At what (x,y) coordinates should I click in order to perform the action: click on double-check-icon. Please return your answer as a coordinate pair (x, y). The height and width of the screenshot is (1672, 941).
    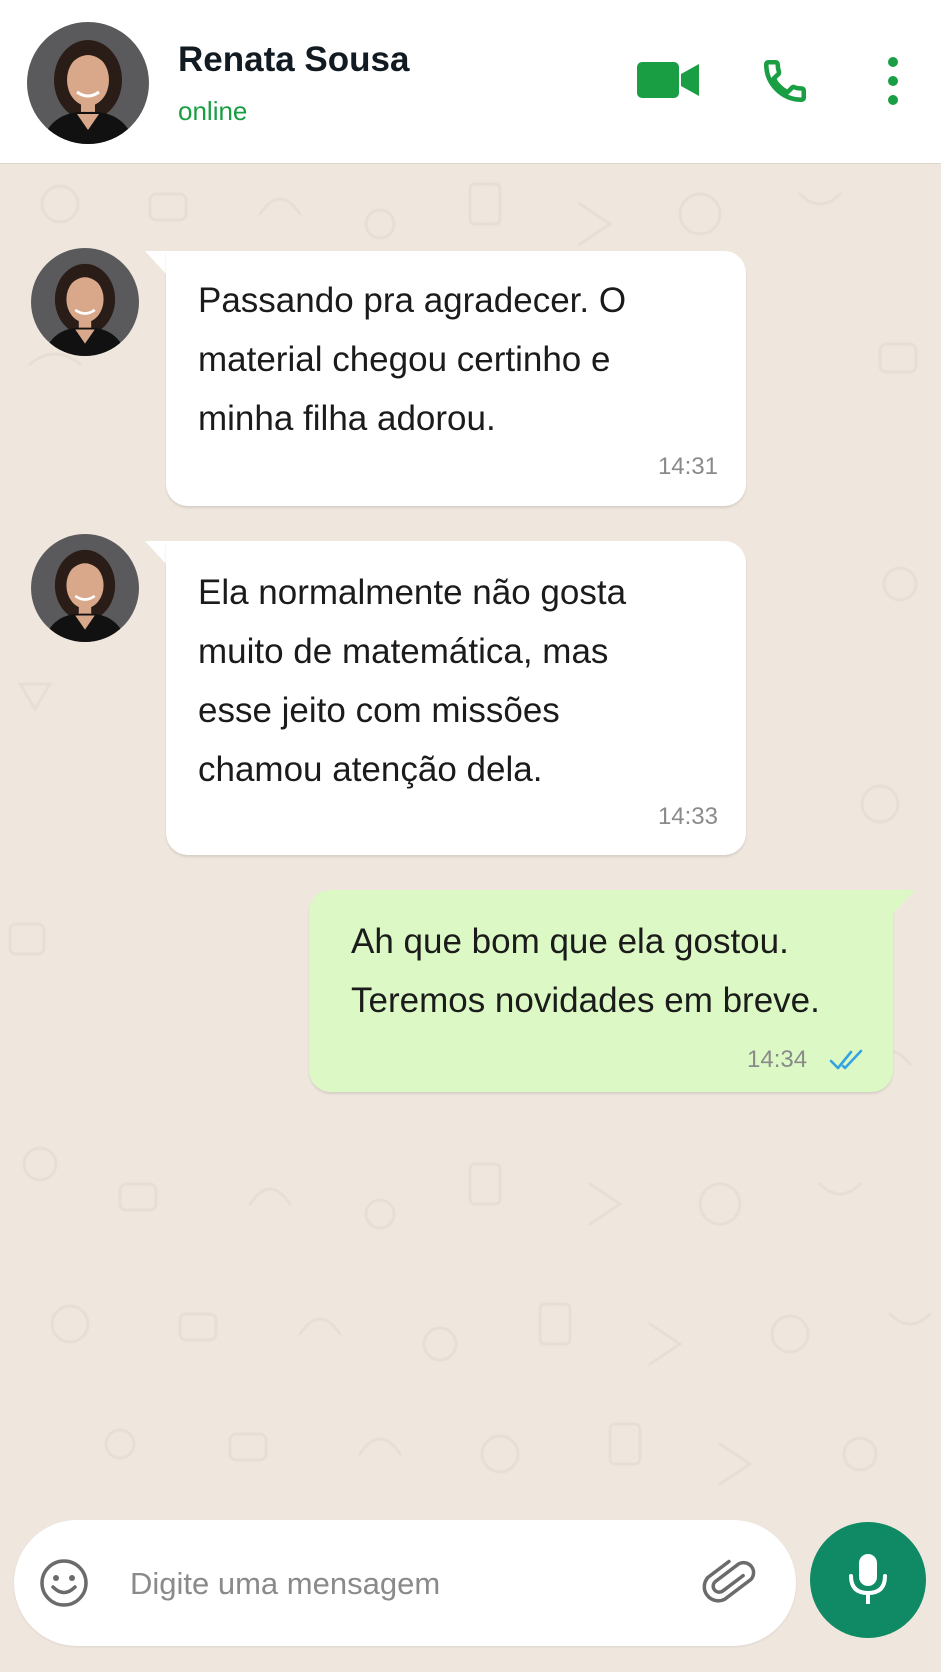
    Looking at the image, I should click on (846, 1059).